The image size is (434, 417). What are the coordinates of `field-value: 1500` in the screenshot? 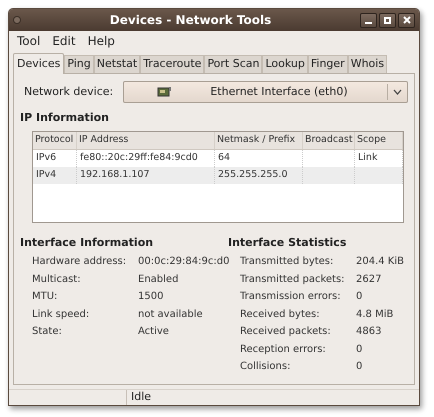 It's located at (151, 297).